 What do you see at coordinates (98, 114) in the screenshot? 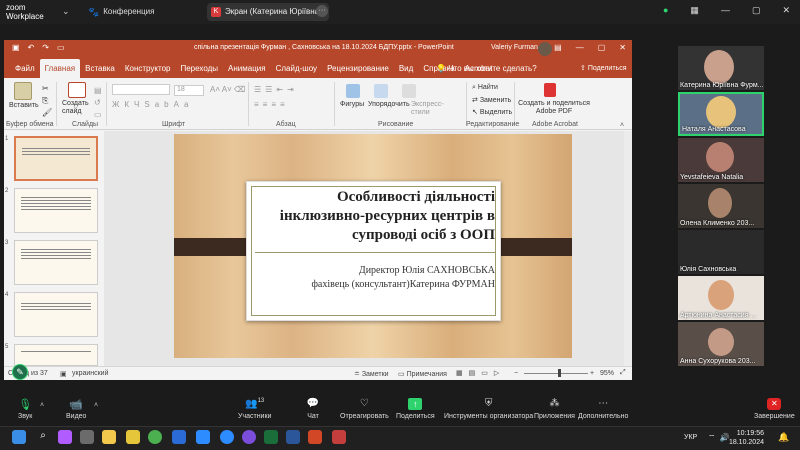
I see `section-icon: ▭` at bounding box center [98, 114].